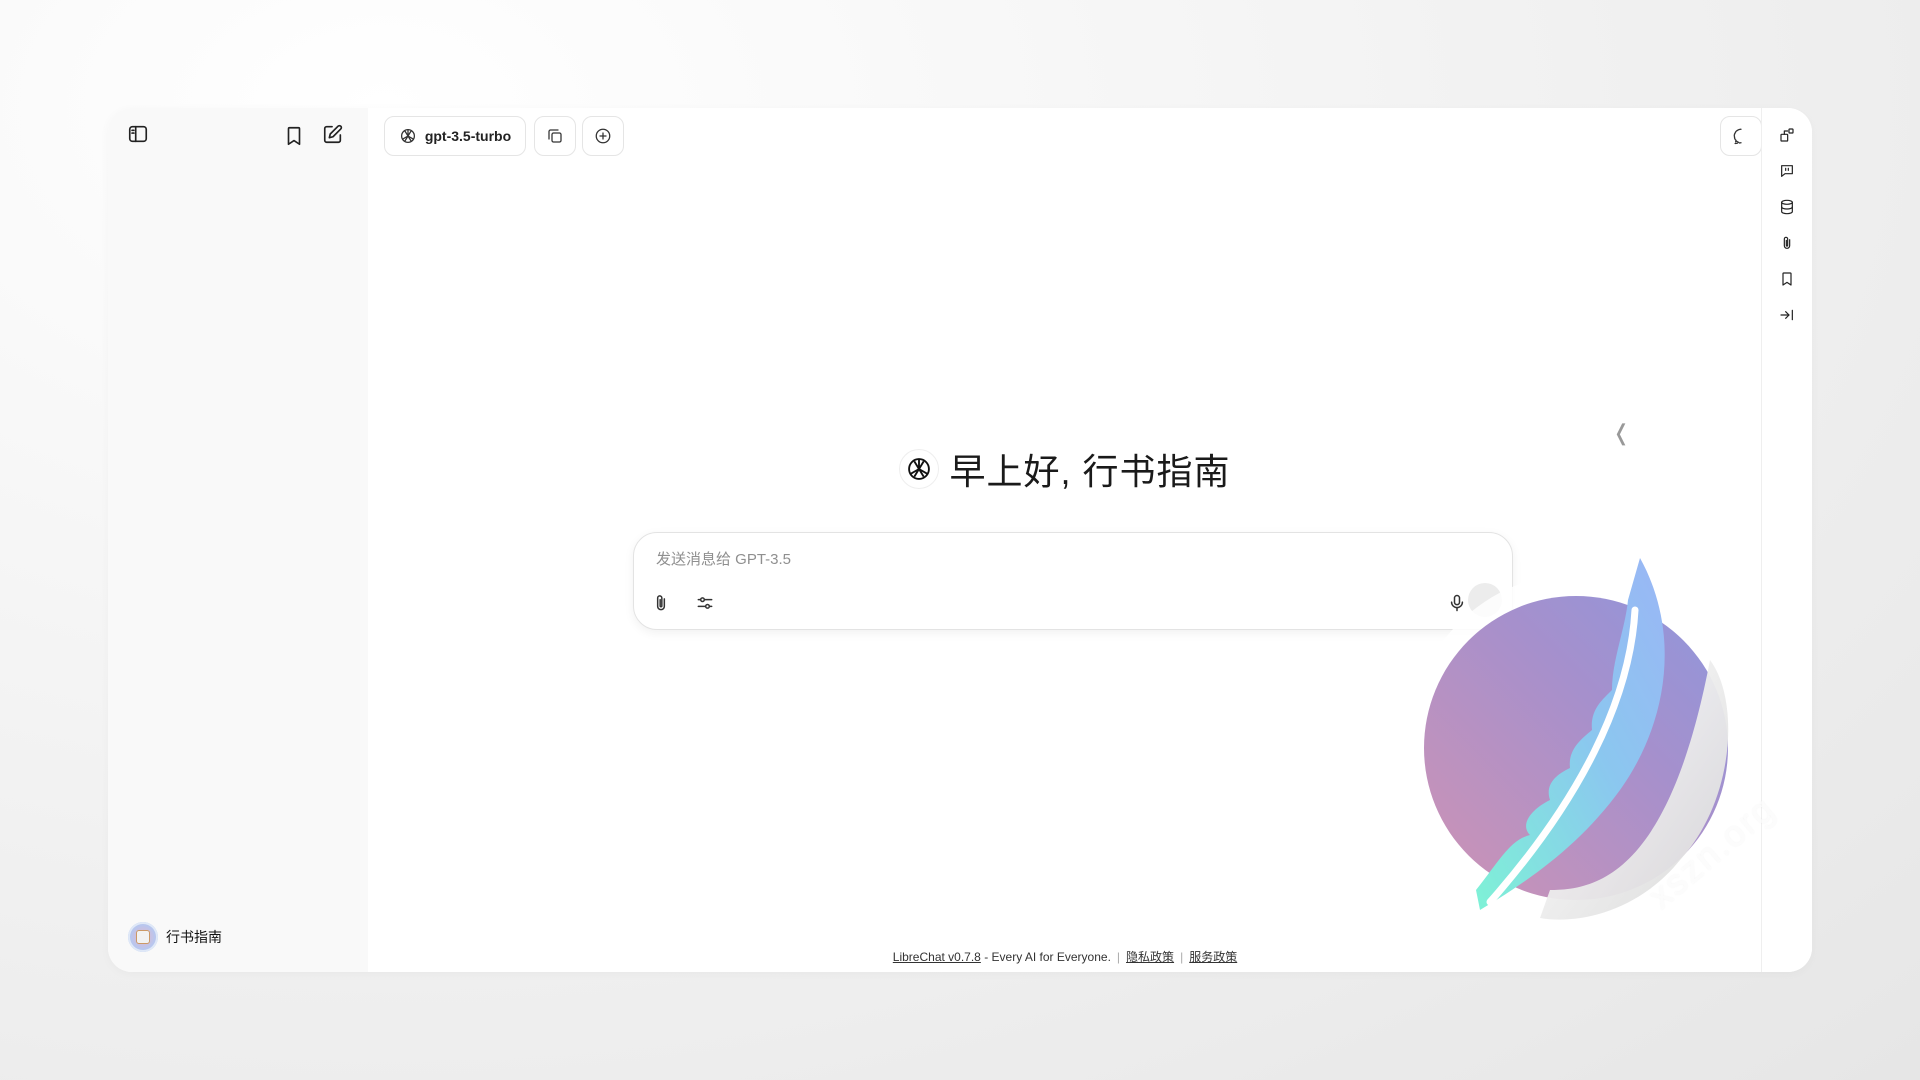  I want to click on edit-icon, so click(333, 134).